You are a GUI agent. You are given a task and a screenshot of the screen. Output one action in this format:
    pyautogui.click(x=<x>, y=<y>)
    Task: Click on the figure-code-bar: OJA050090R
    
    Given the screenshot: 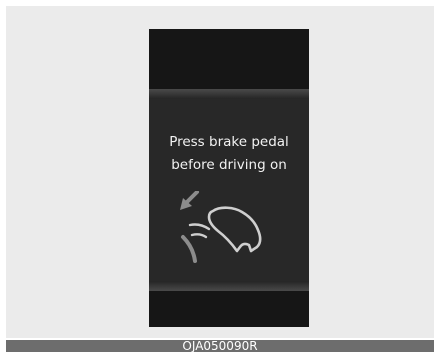 What is the action you would take?
    pyautogui.click(x=220, y=346)
    